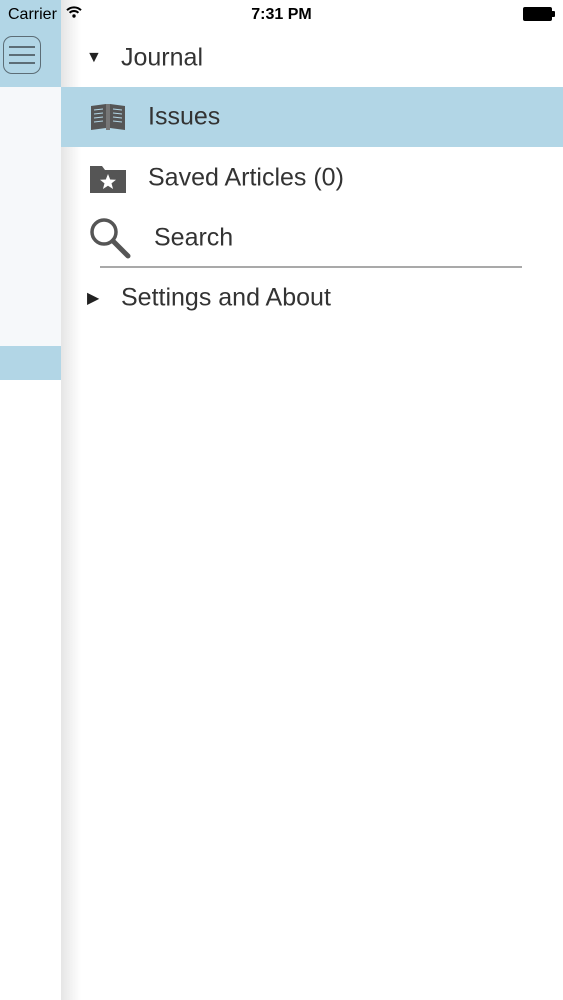 The height and width of the screenshot is (1000, 563). I want to click on battery-icon, so click(539, 14).